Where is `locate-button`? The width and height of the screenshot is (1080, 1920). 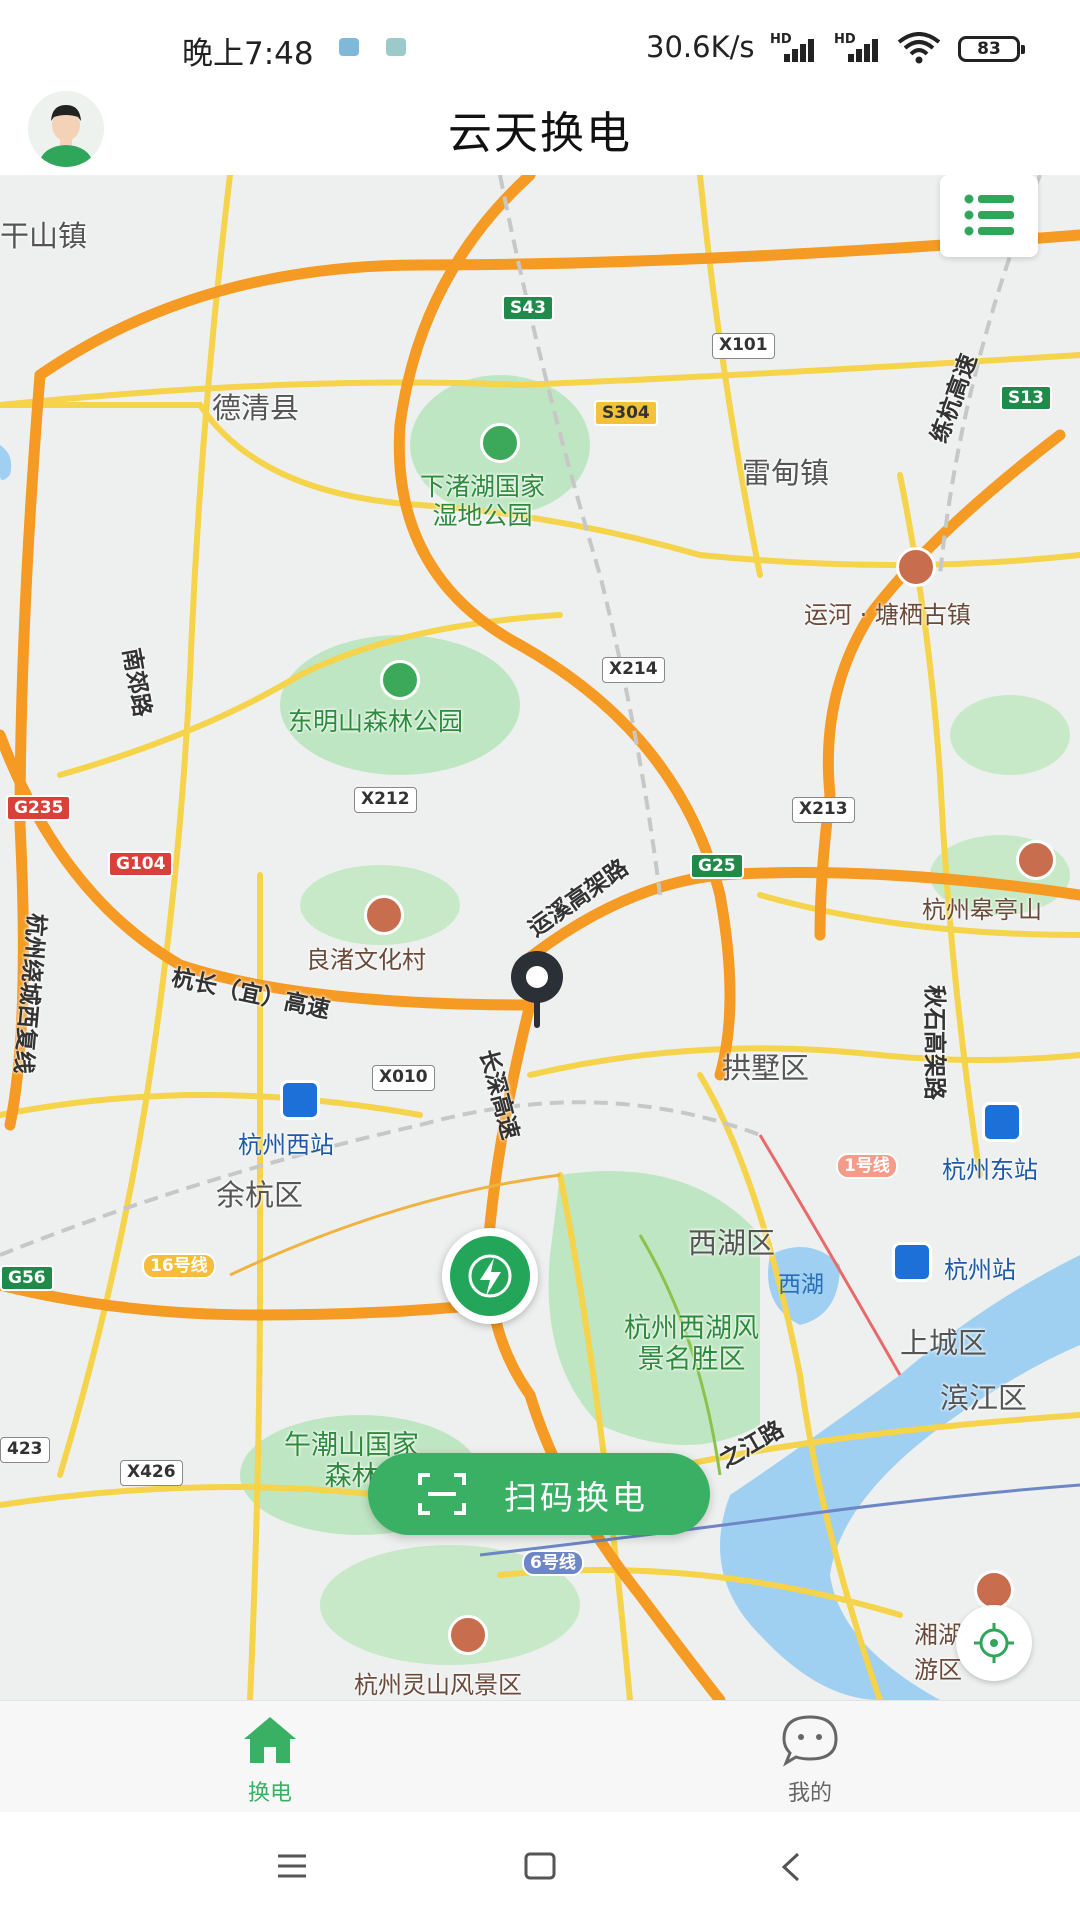 locate-button is located at coordinates (994, 1643).